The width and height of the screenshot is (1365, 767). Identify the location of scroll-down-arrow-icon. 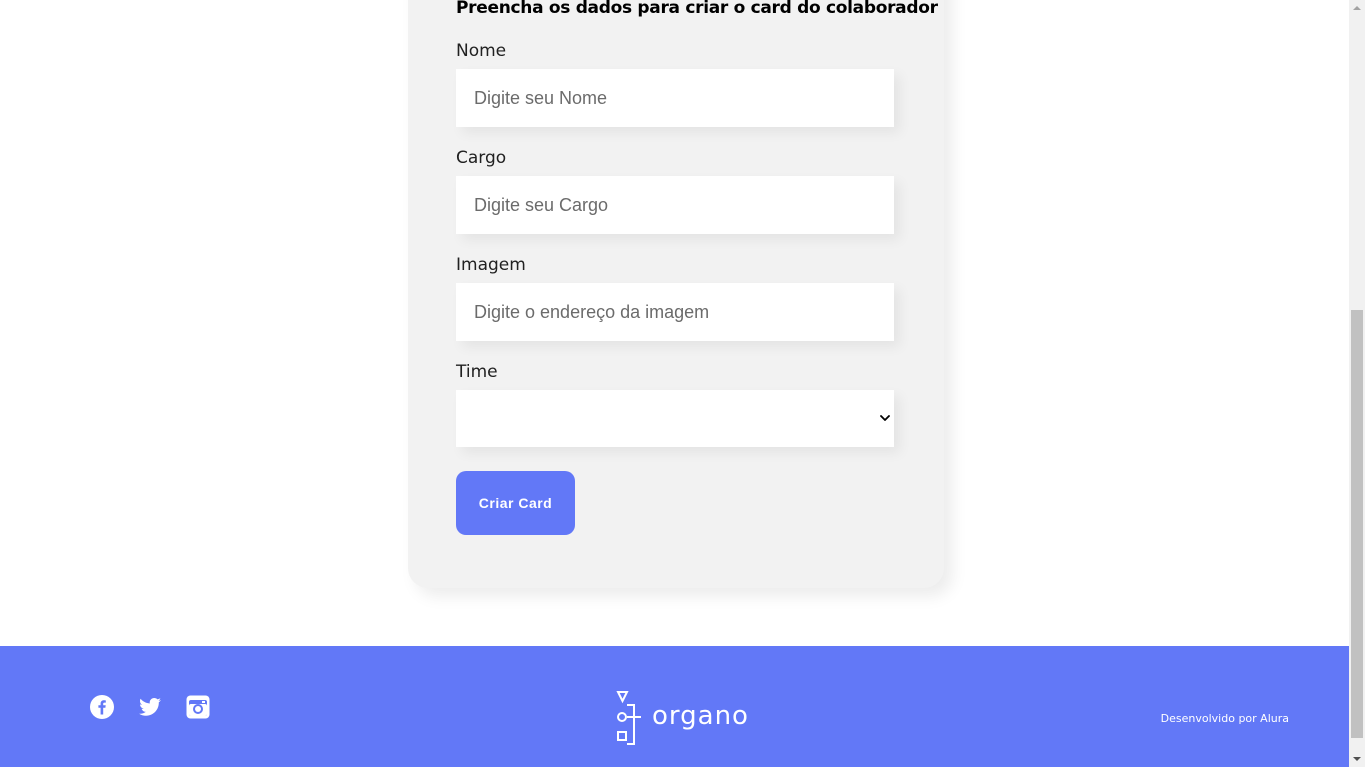
(1357, 758).